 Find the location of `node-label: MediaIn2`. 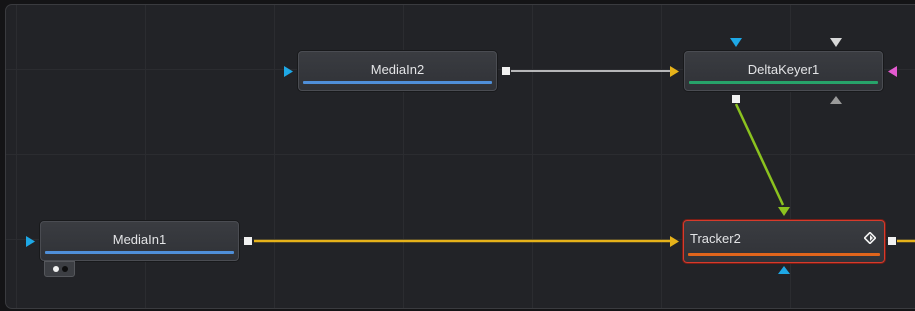

node-label: MediaIn2 is located at coordinates (397, 69).